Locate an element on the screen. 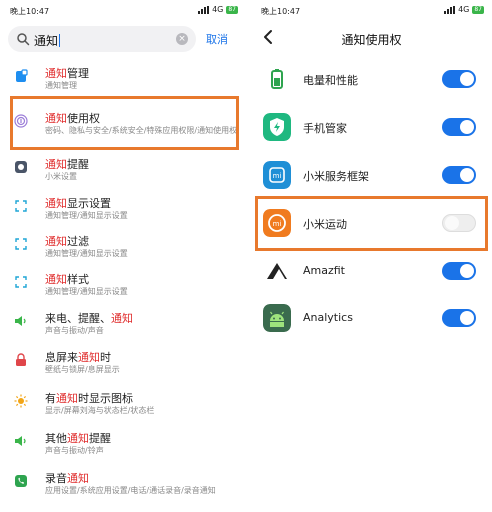  page-title: 通知使用权 is located at coordinates (371, 40).